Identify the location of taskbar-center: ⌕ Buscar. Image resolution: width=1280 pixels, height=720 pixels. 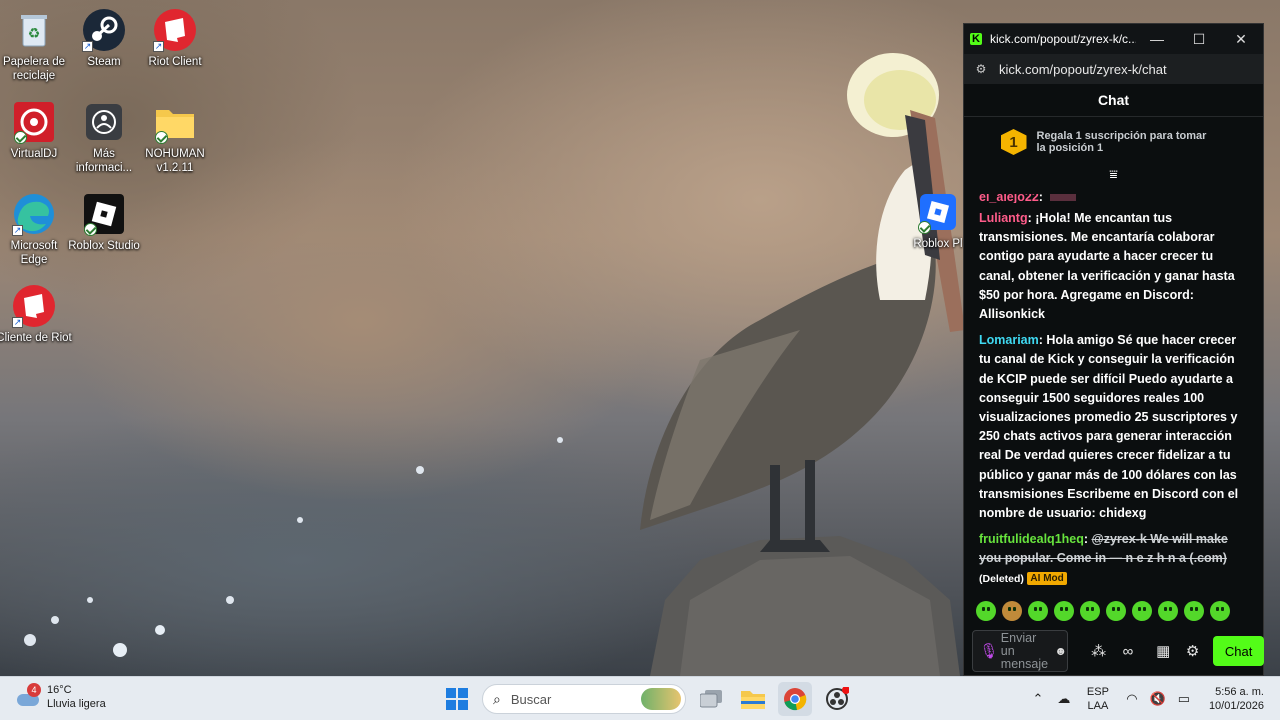
(647, 699).